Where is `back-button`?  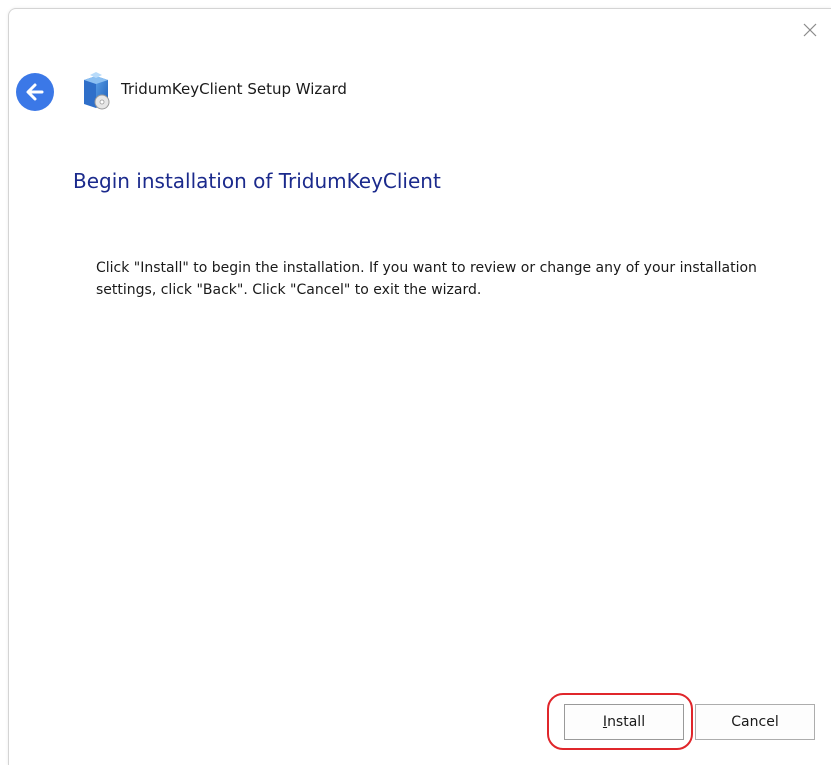 back-button is located at coordinates (35, 92).